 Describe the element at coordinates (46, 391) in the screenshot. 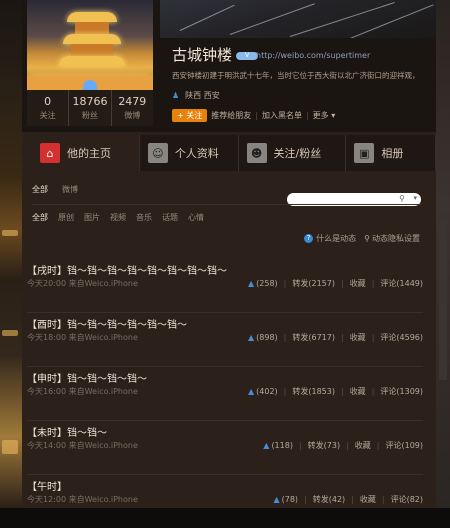

I see `post-time: 今天16:00` at that location.